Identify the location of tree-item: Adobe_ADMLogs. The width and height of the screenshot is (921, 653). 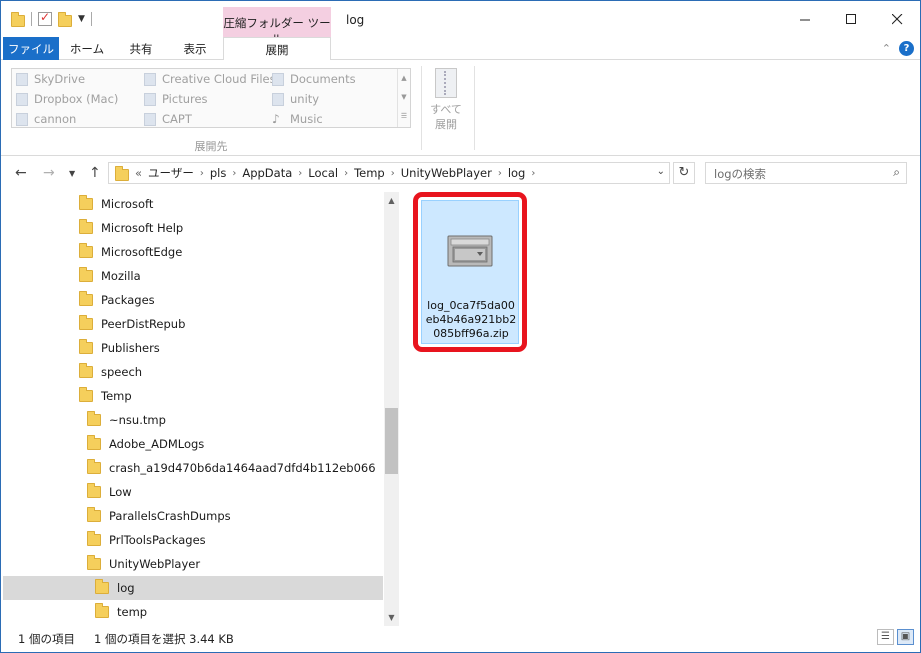
(193, 444).